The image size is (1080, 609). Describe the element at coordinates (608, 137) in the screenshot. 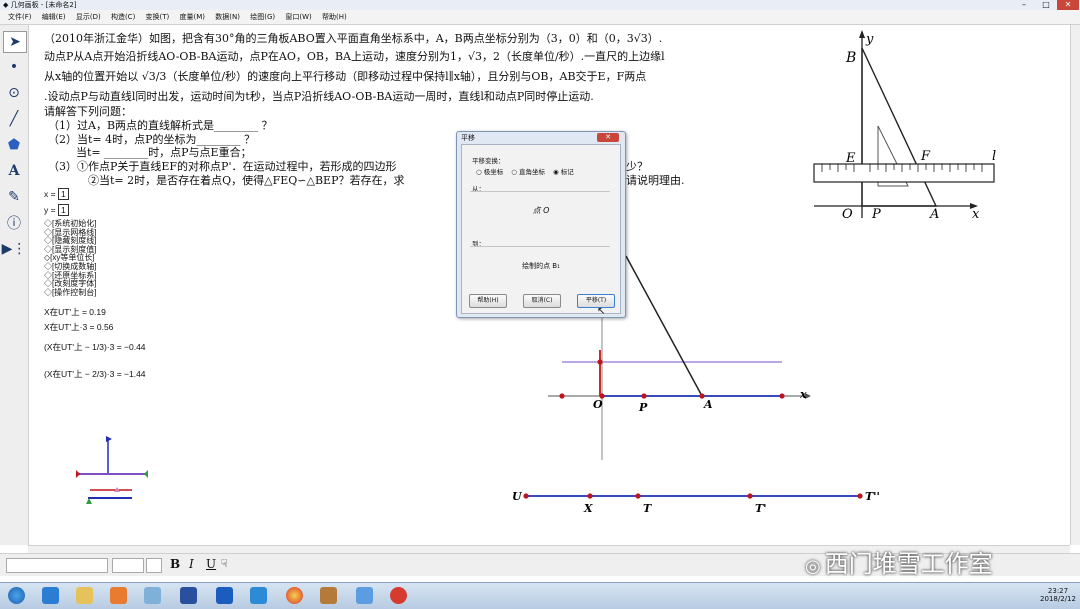

I see `dialog-close-button: ✕` at that location.